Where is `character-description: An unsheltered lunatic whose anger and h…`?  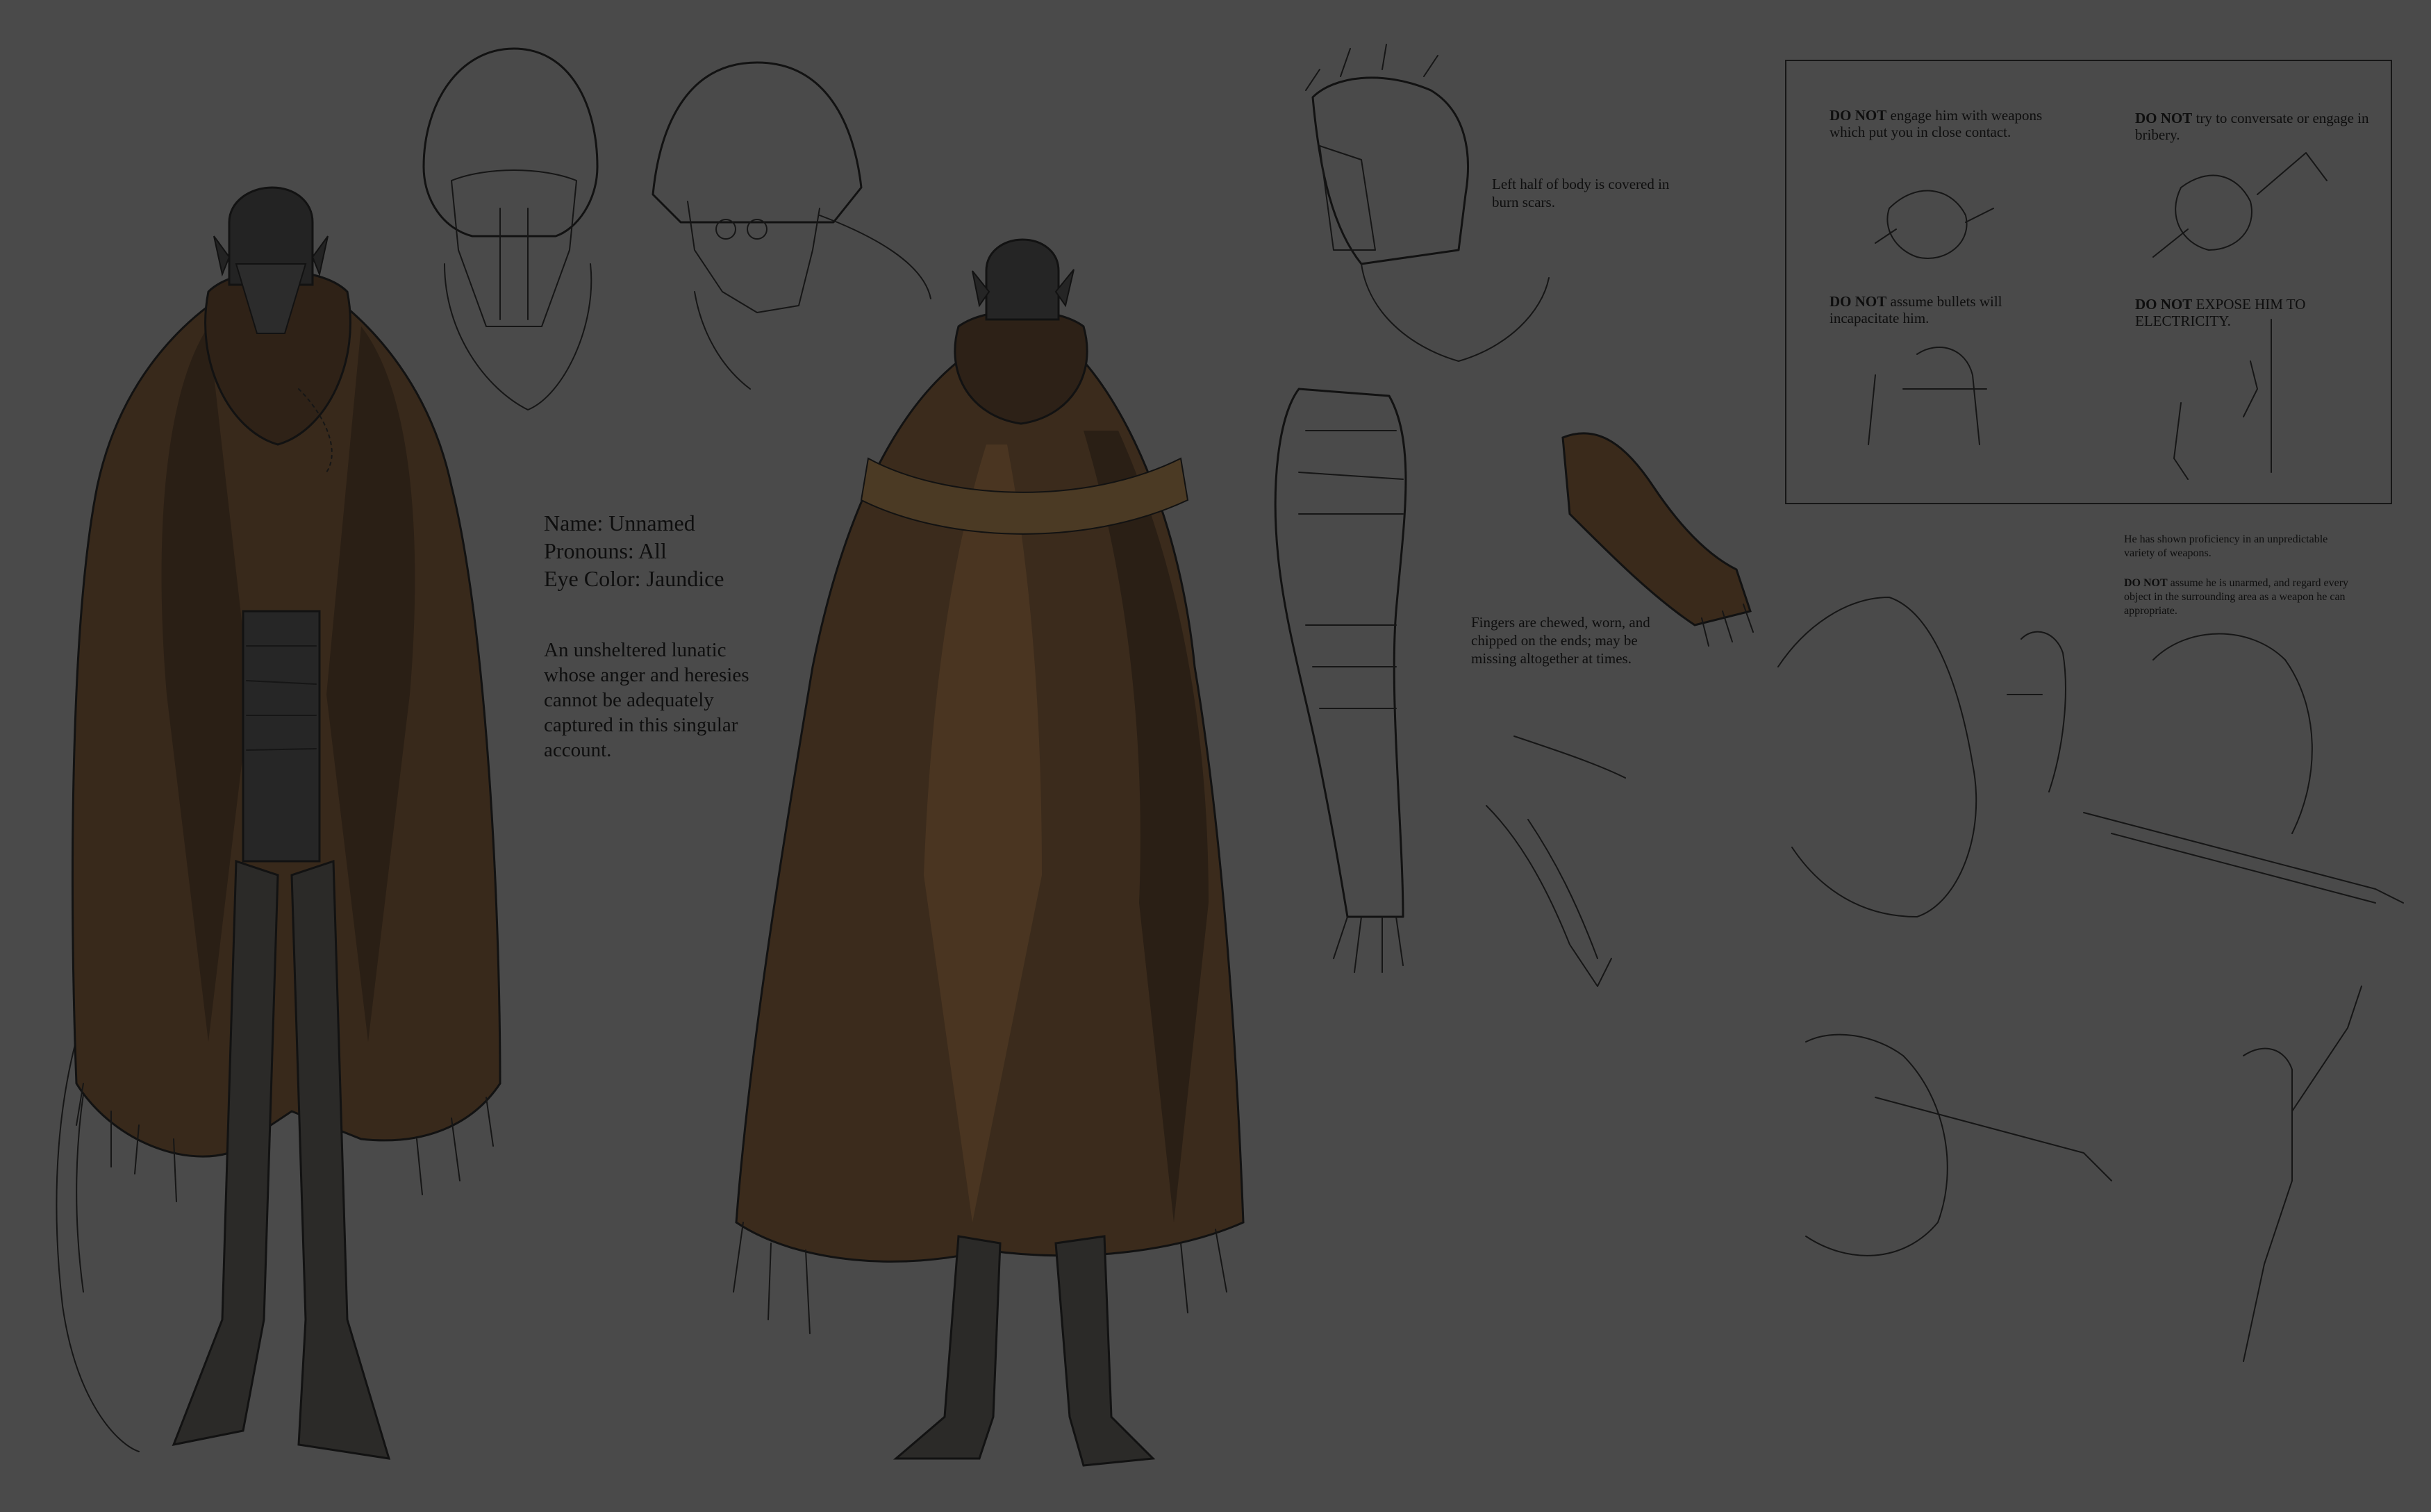 character-description: An unsheltered lunatic whose anger and h… is located at coordinates (646, 700).